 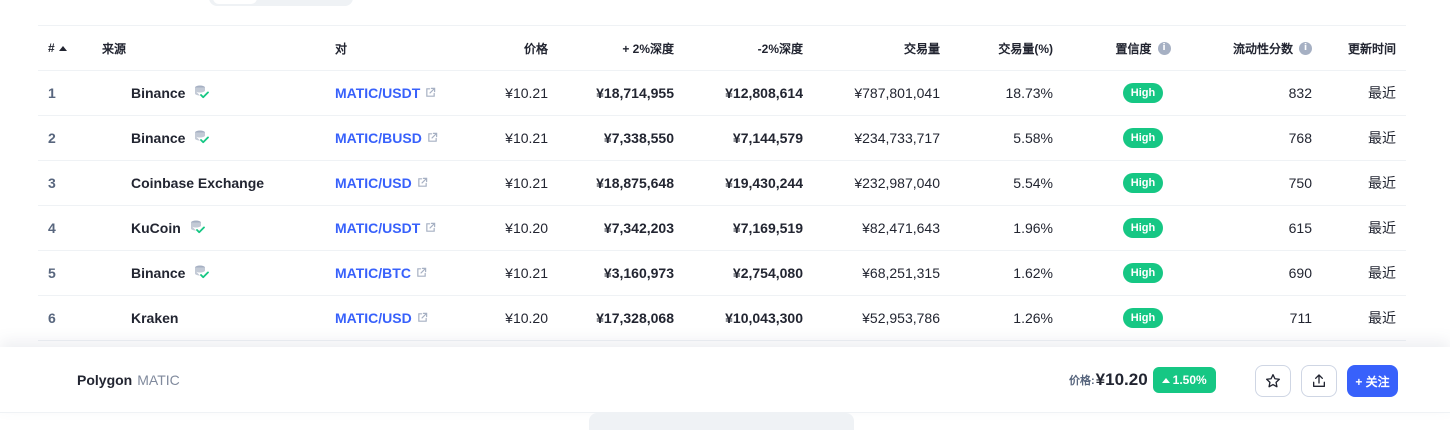 I want to click on header-price: 价格, so click(x=493, y=48).